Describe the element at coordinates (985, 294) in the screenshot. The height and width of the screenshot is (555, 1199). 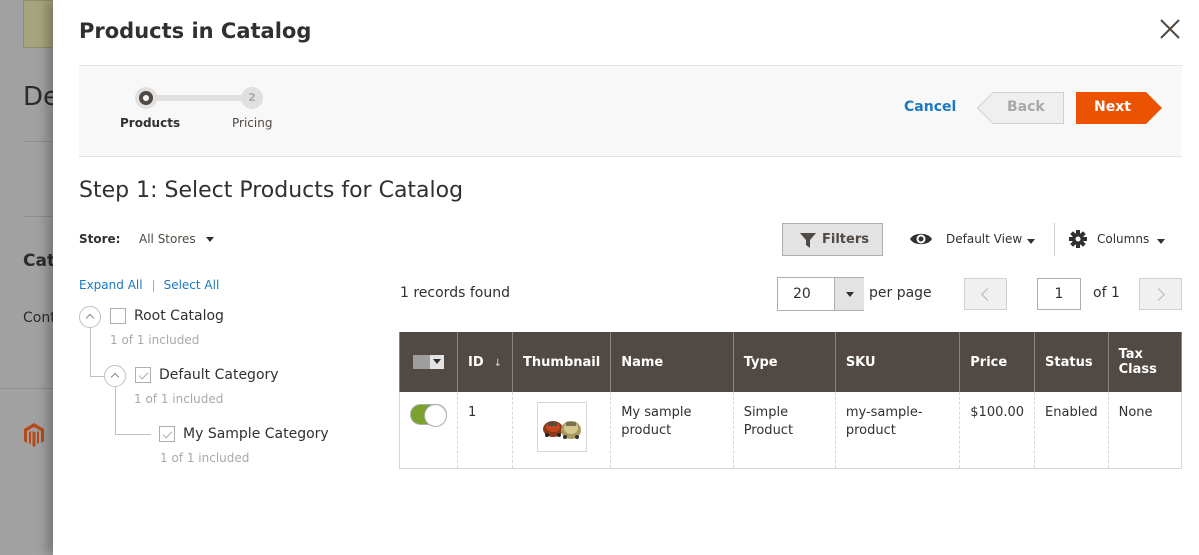
I see `previous-page-button` at that location.